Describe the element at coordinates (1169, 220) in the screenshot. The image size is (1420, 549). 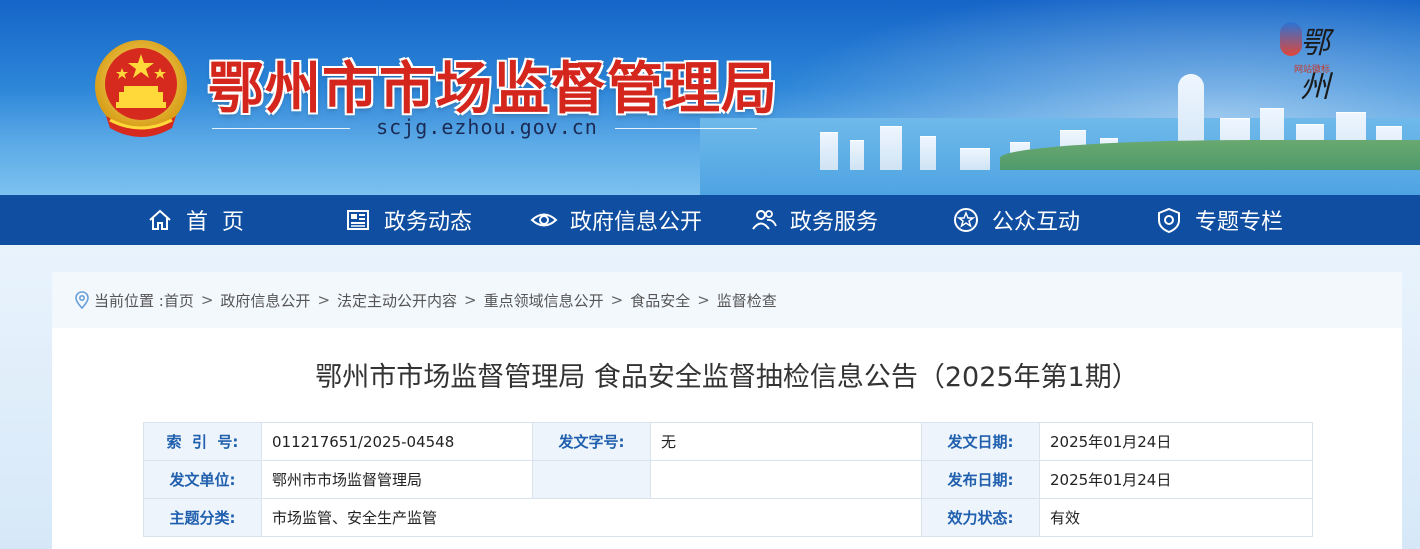
I see `shield-icon` at that location.